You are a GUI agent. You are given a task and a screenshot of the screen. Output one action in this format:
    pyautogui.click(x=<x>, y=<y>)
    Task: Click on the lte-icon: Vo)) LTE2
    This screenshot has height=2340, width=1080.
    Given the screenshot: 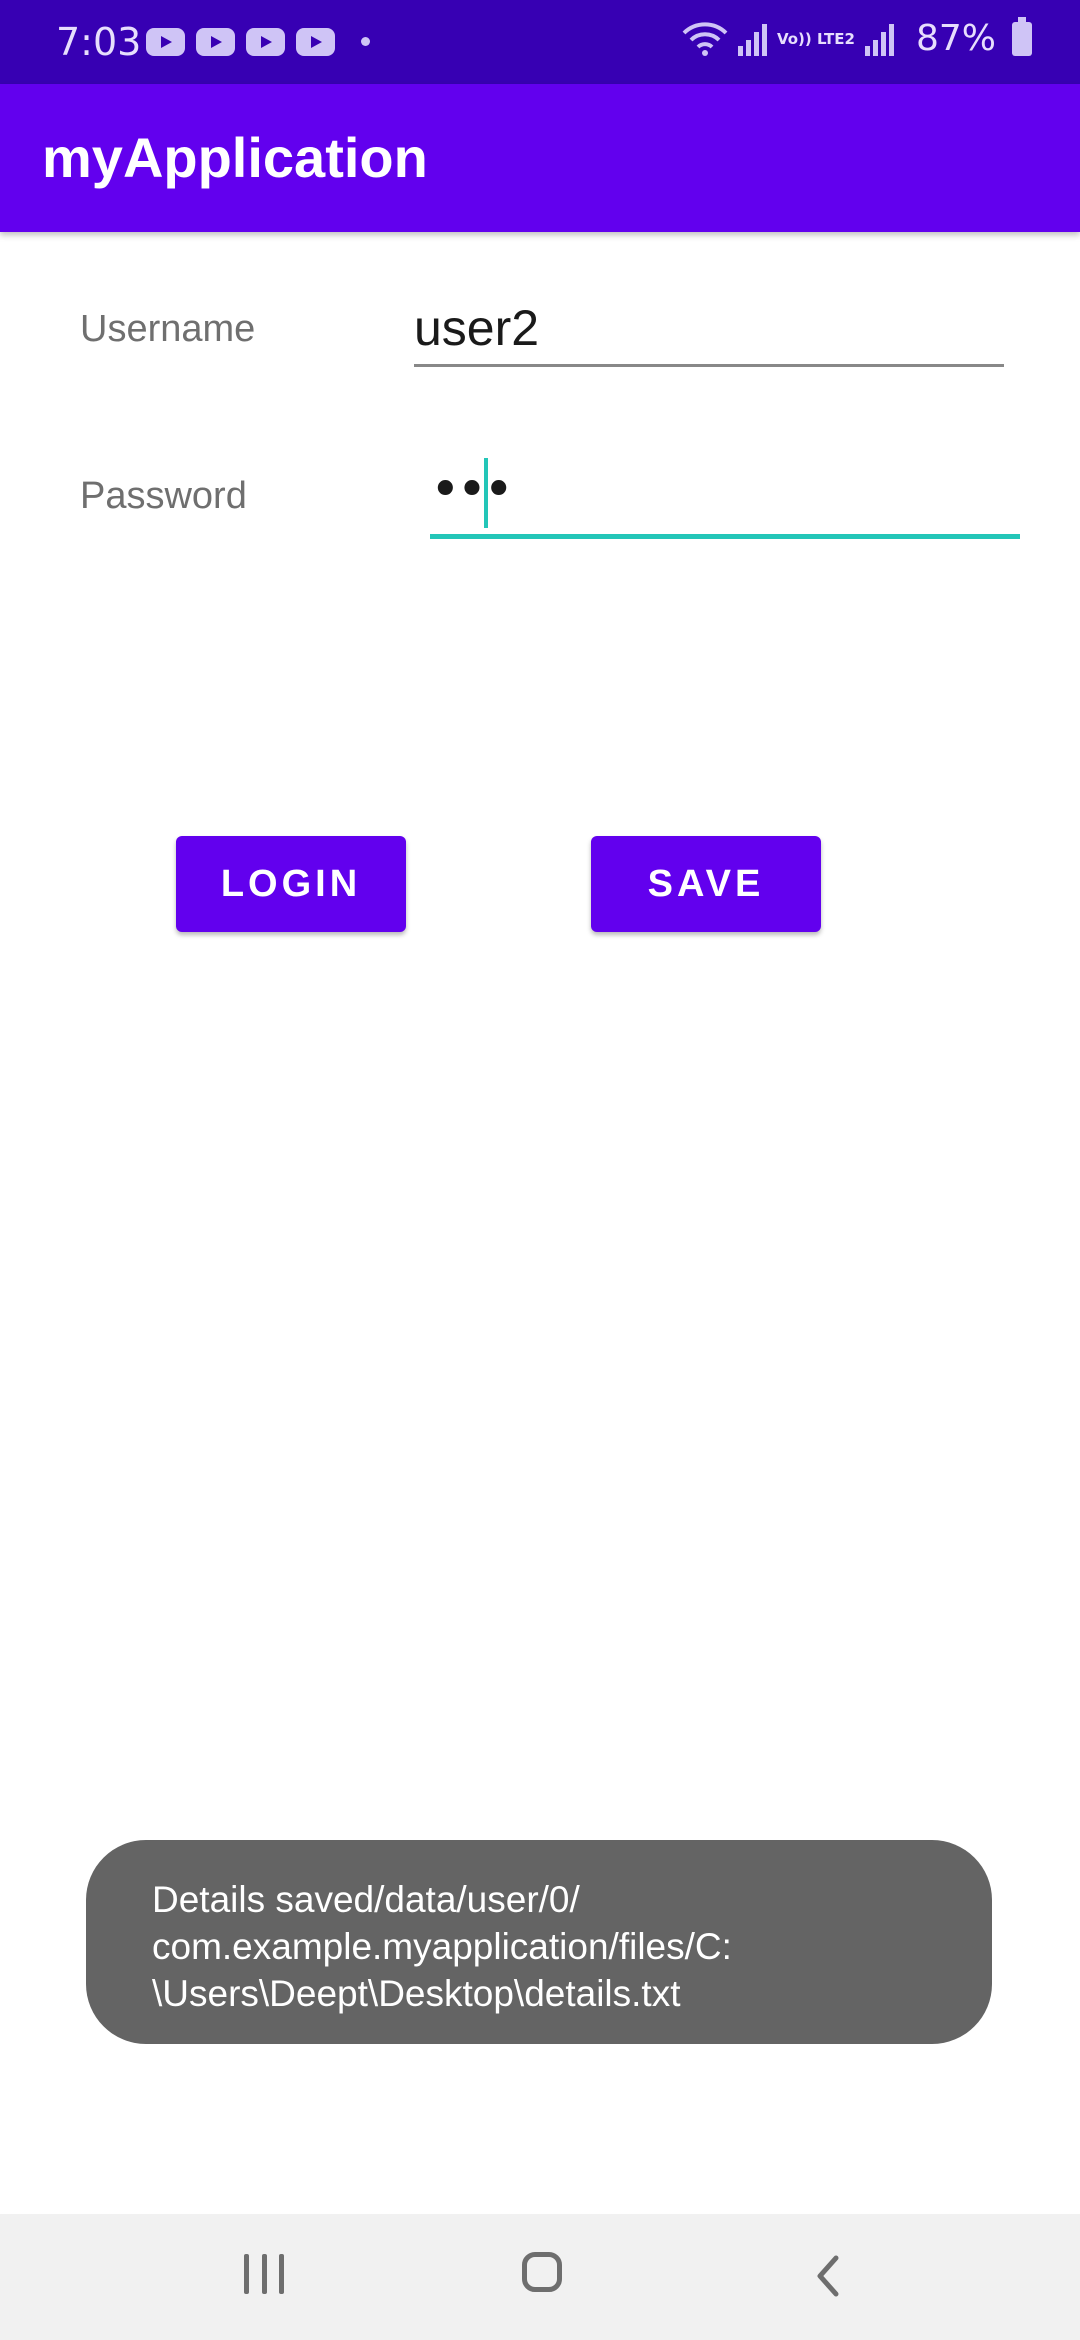 What is the action you would take?
    pyautogui.click(x=815, y=38)
    